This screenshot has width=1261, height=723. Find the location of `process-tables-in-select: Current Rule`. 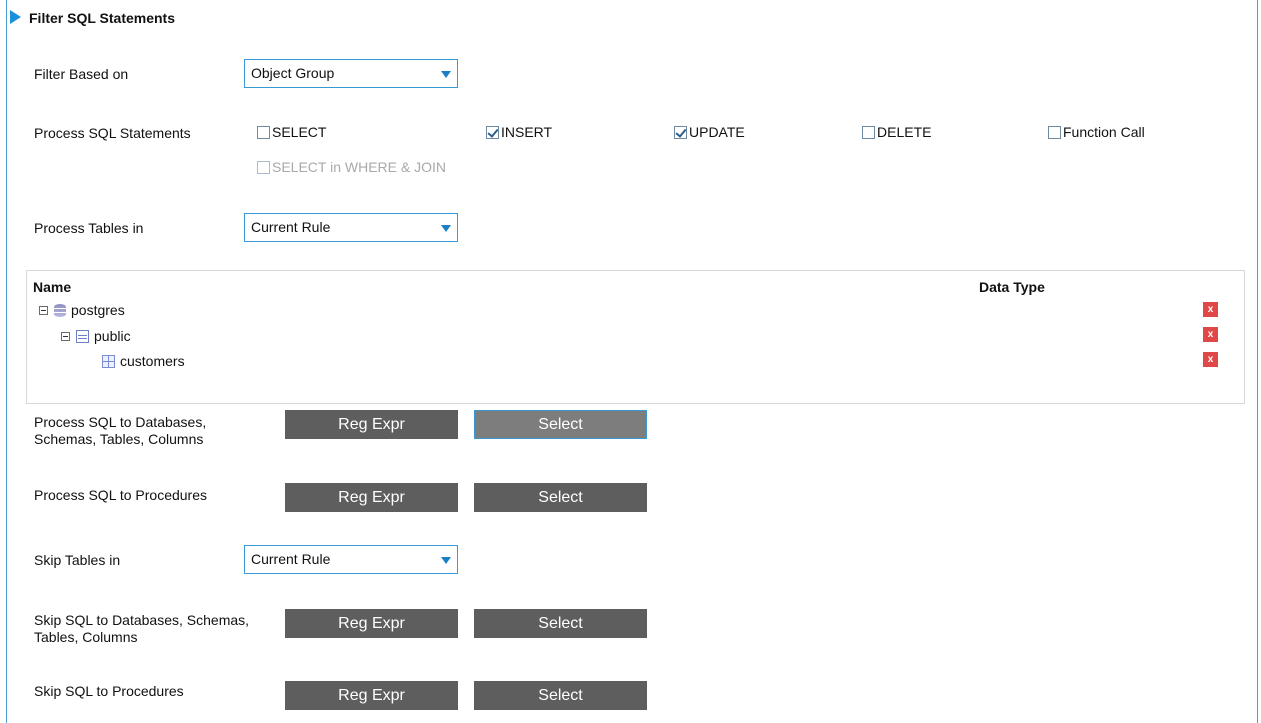

process-tables-in-select: Current Rule is located at coordinates (351, 227).